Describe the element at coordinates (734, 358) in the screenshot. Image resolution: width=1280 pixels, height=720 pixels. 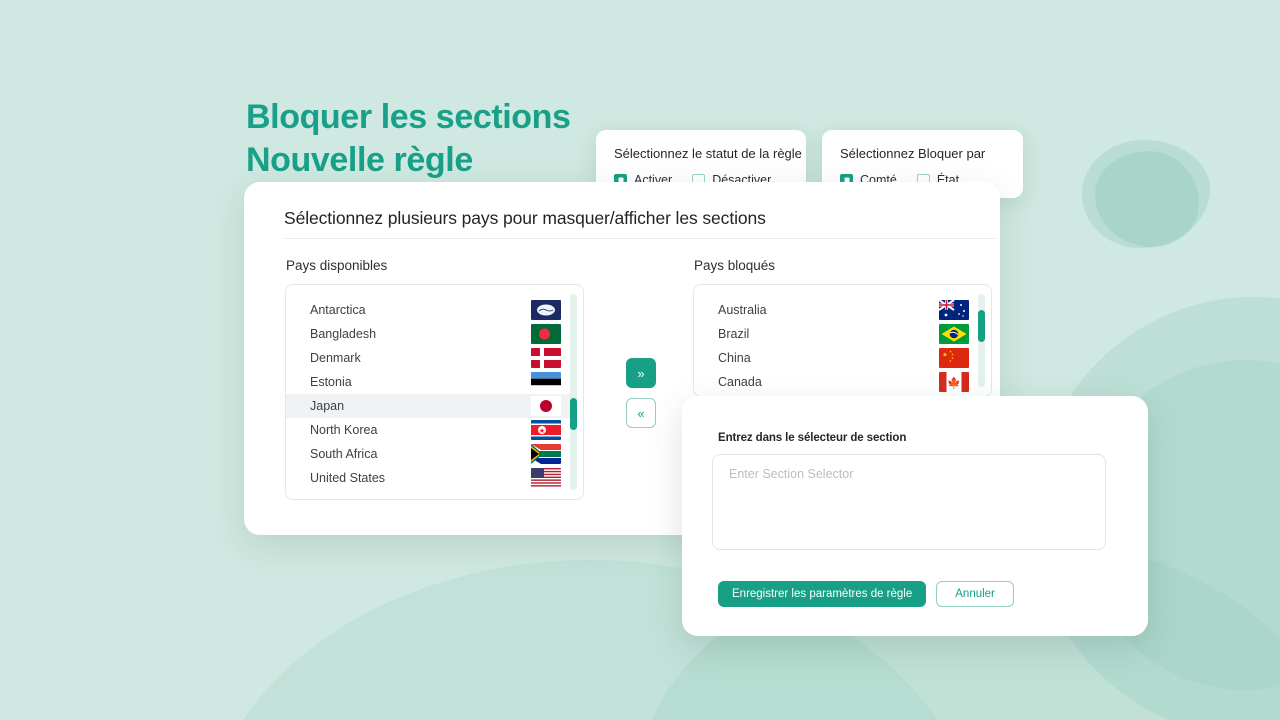
I see `country-name: China` at that location.